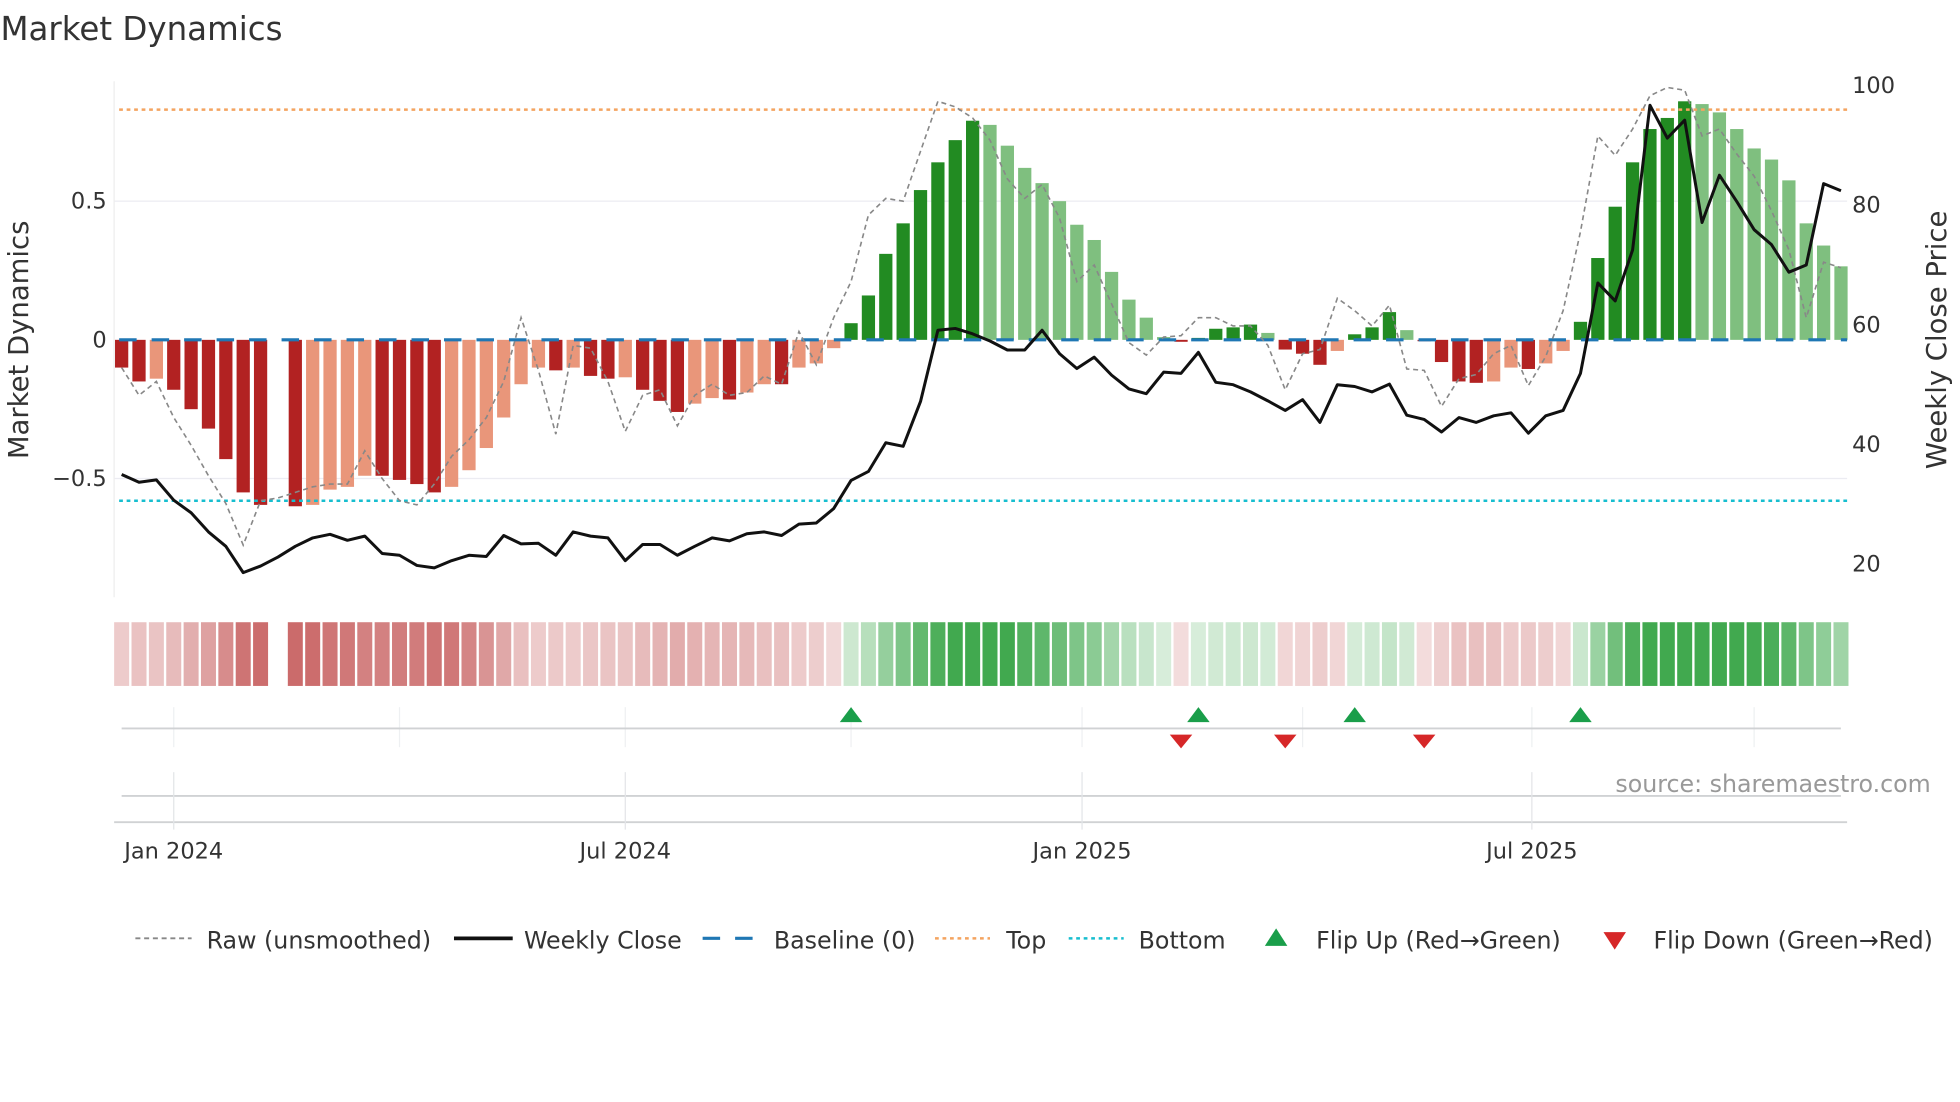  Describe the element at coordinates (1792, 940) in the screenshot. I see `legend-flip-down-label: Flip Down (Green→Red)` at that location.